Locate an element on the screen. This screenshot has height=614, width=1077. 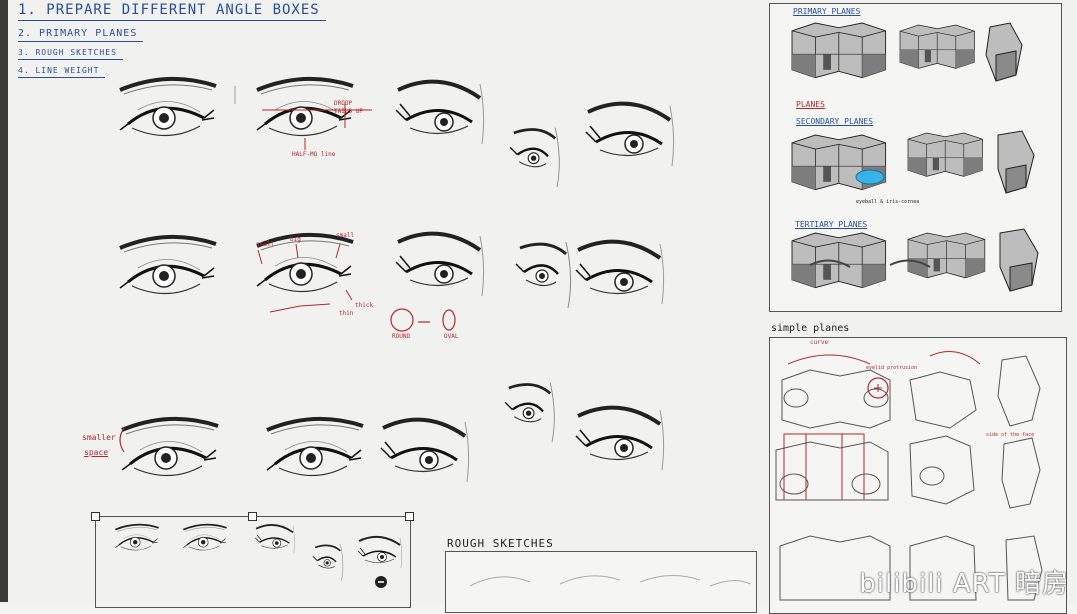
selection-thumbnail-sketches is located at coordinates (258, 552).